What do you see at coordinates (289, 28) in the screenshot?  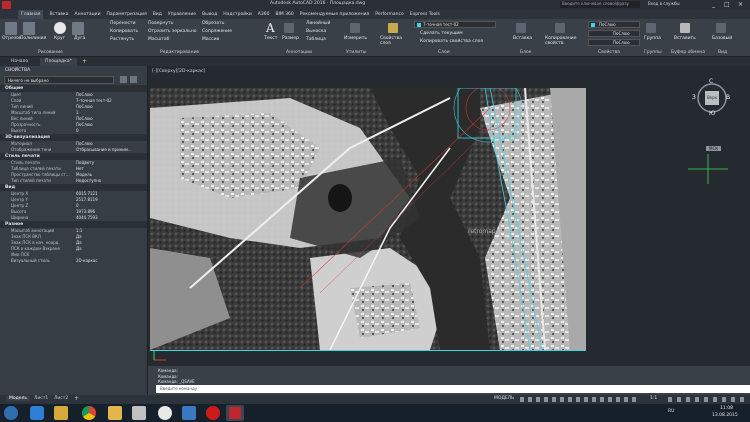 I see `dimension-tool-icon` at bounding box center [289, 28].